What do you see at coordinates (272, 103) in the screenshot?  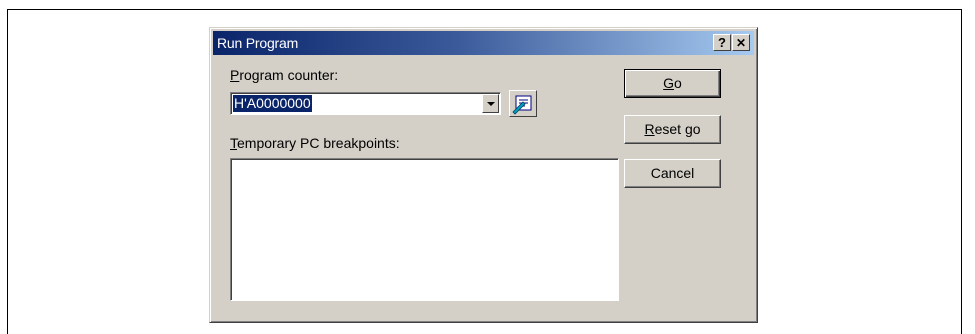 I see `program-counter-value: H'A0000000` at bounding box center [272, 103].